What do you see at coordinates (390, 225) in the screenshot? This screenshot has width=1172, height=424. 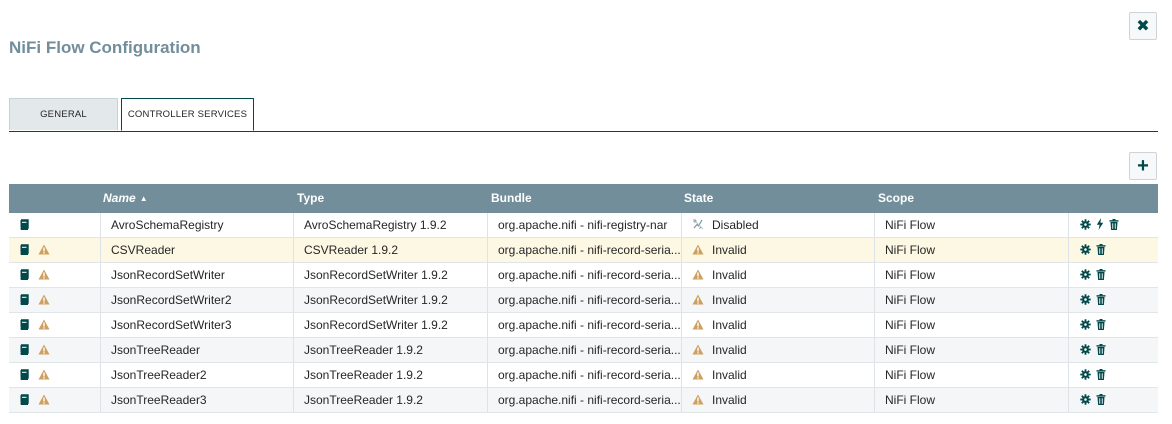 I see `cell-type: AvroSchemaRegistry 1.9.2` at bounding box center [390, 225].